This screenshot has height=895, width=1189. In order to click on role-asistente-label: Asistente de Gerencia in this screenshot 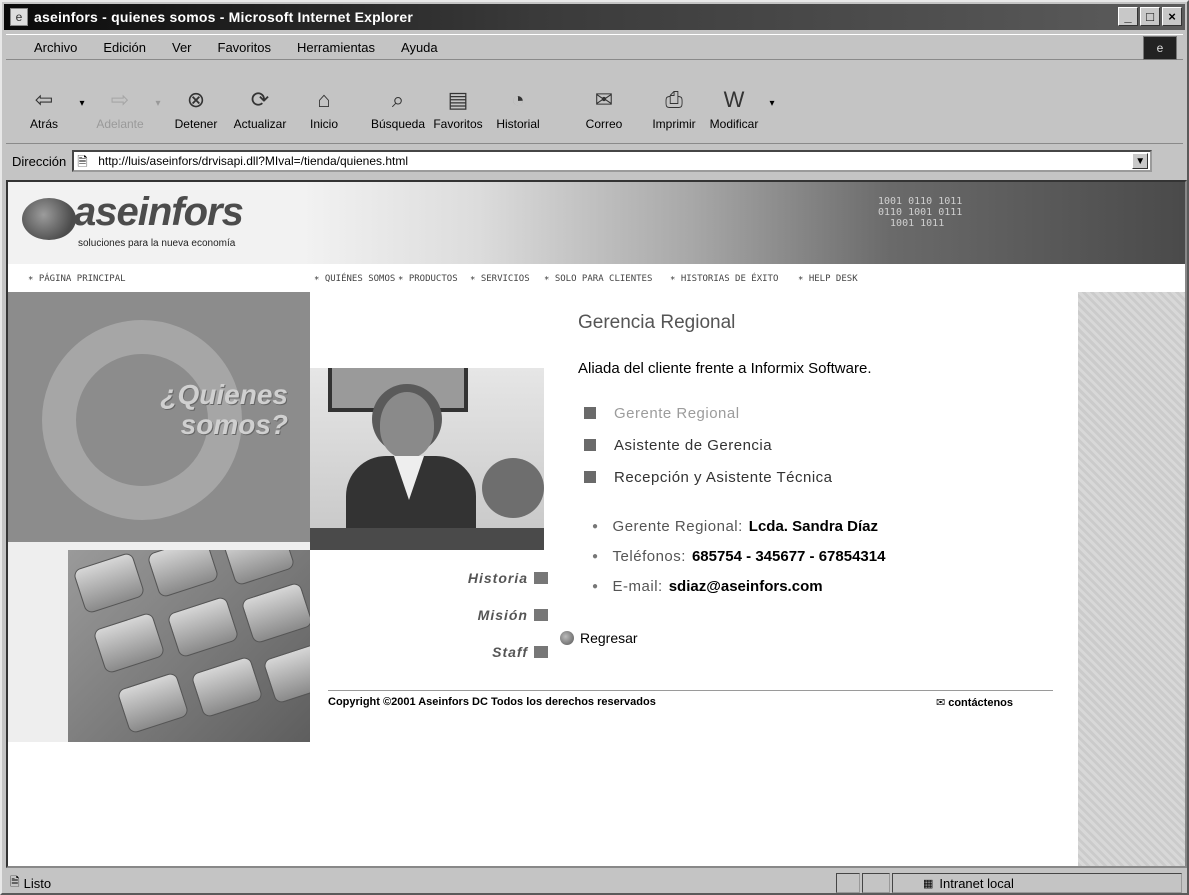, I will do `click(693, 445)`.